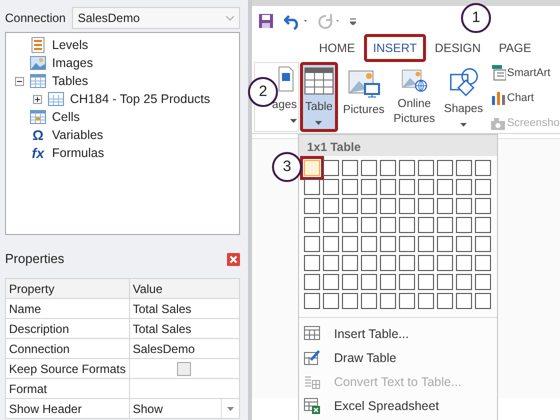 Image resolution: width=560 pixels, height=420 pixels. Describe the element at coordinates (414, 97) in the screenshot. I see `ribbon-button: Online Pictures` at that location.